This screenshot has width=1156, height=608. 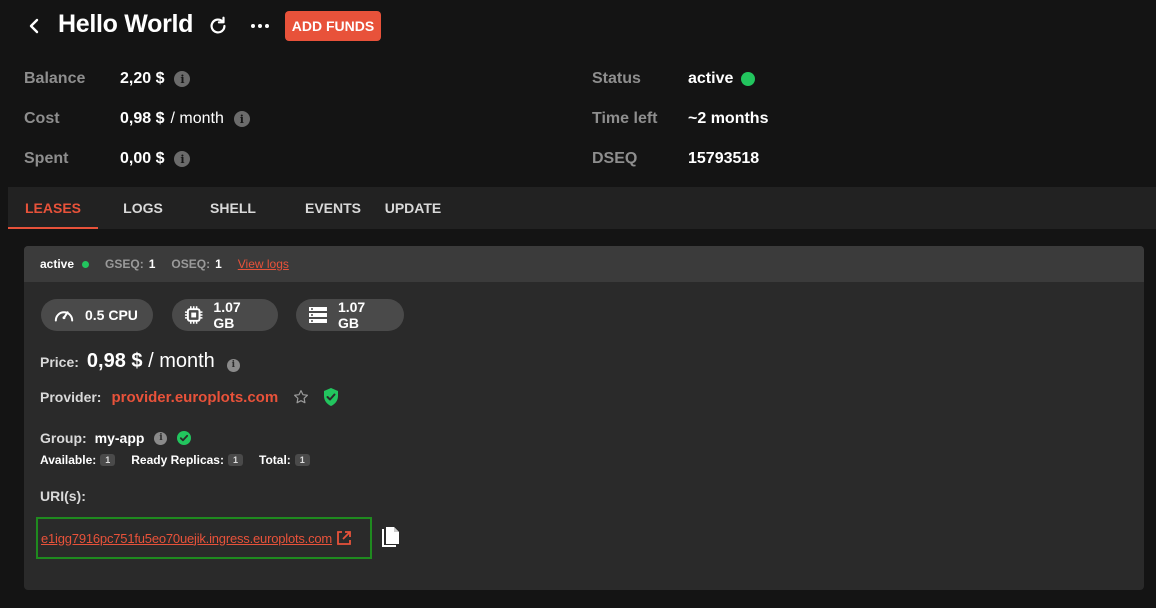 What do you see at coordinates (63, 438) in the screenshot?
I see `group-label: Group:` at bounding box center [63, 438].